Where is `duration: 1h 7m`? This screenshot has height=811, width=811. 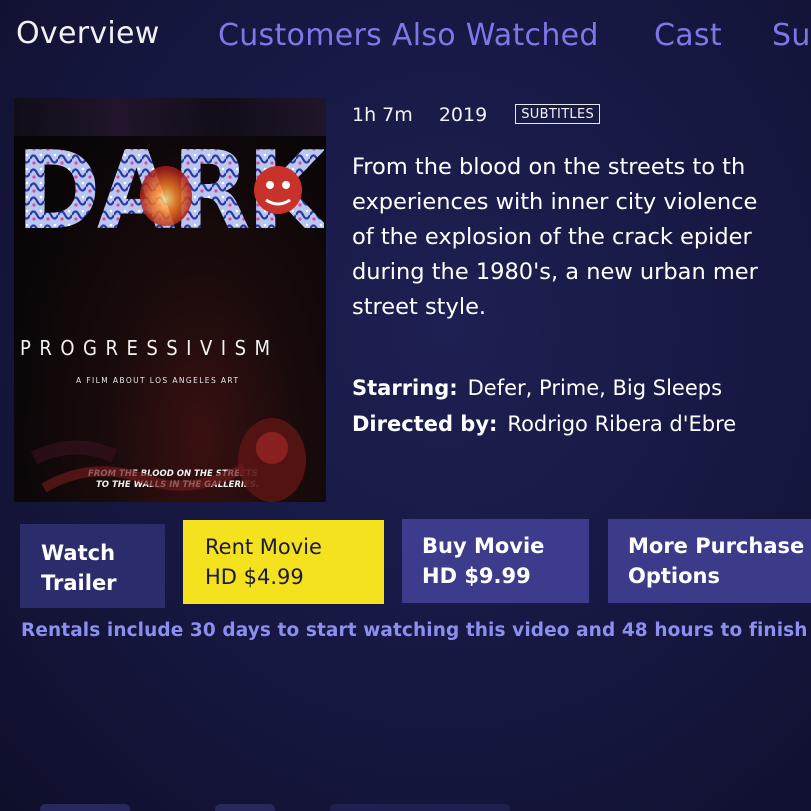 duration: 1h 7m is located at coordinates (382, 115).